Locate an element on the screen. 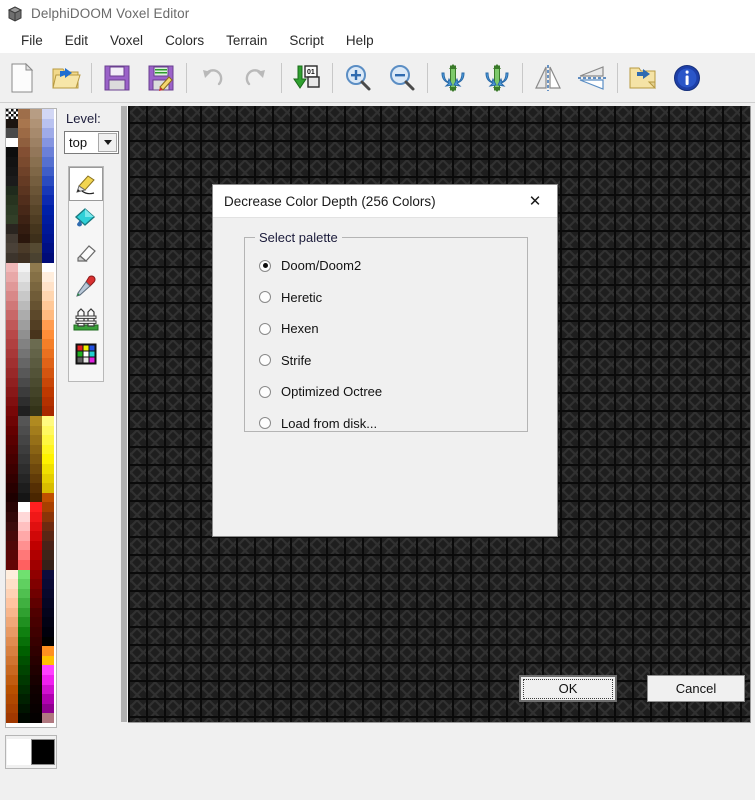  export-icon is located at coordinates (643, 78).